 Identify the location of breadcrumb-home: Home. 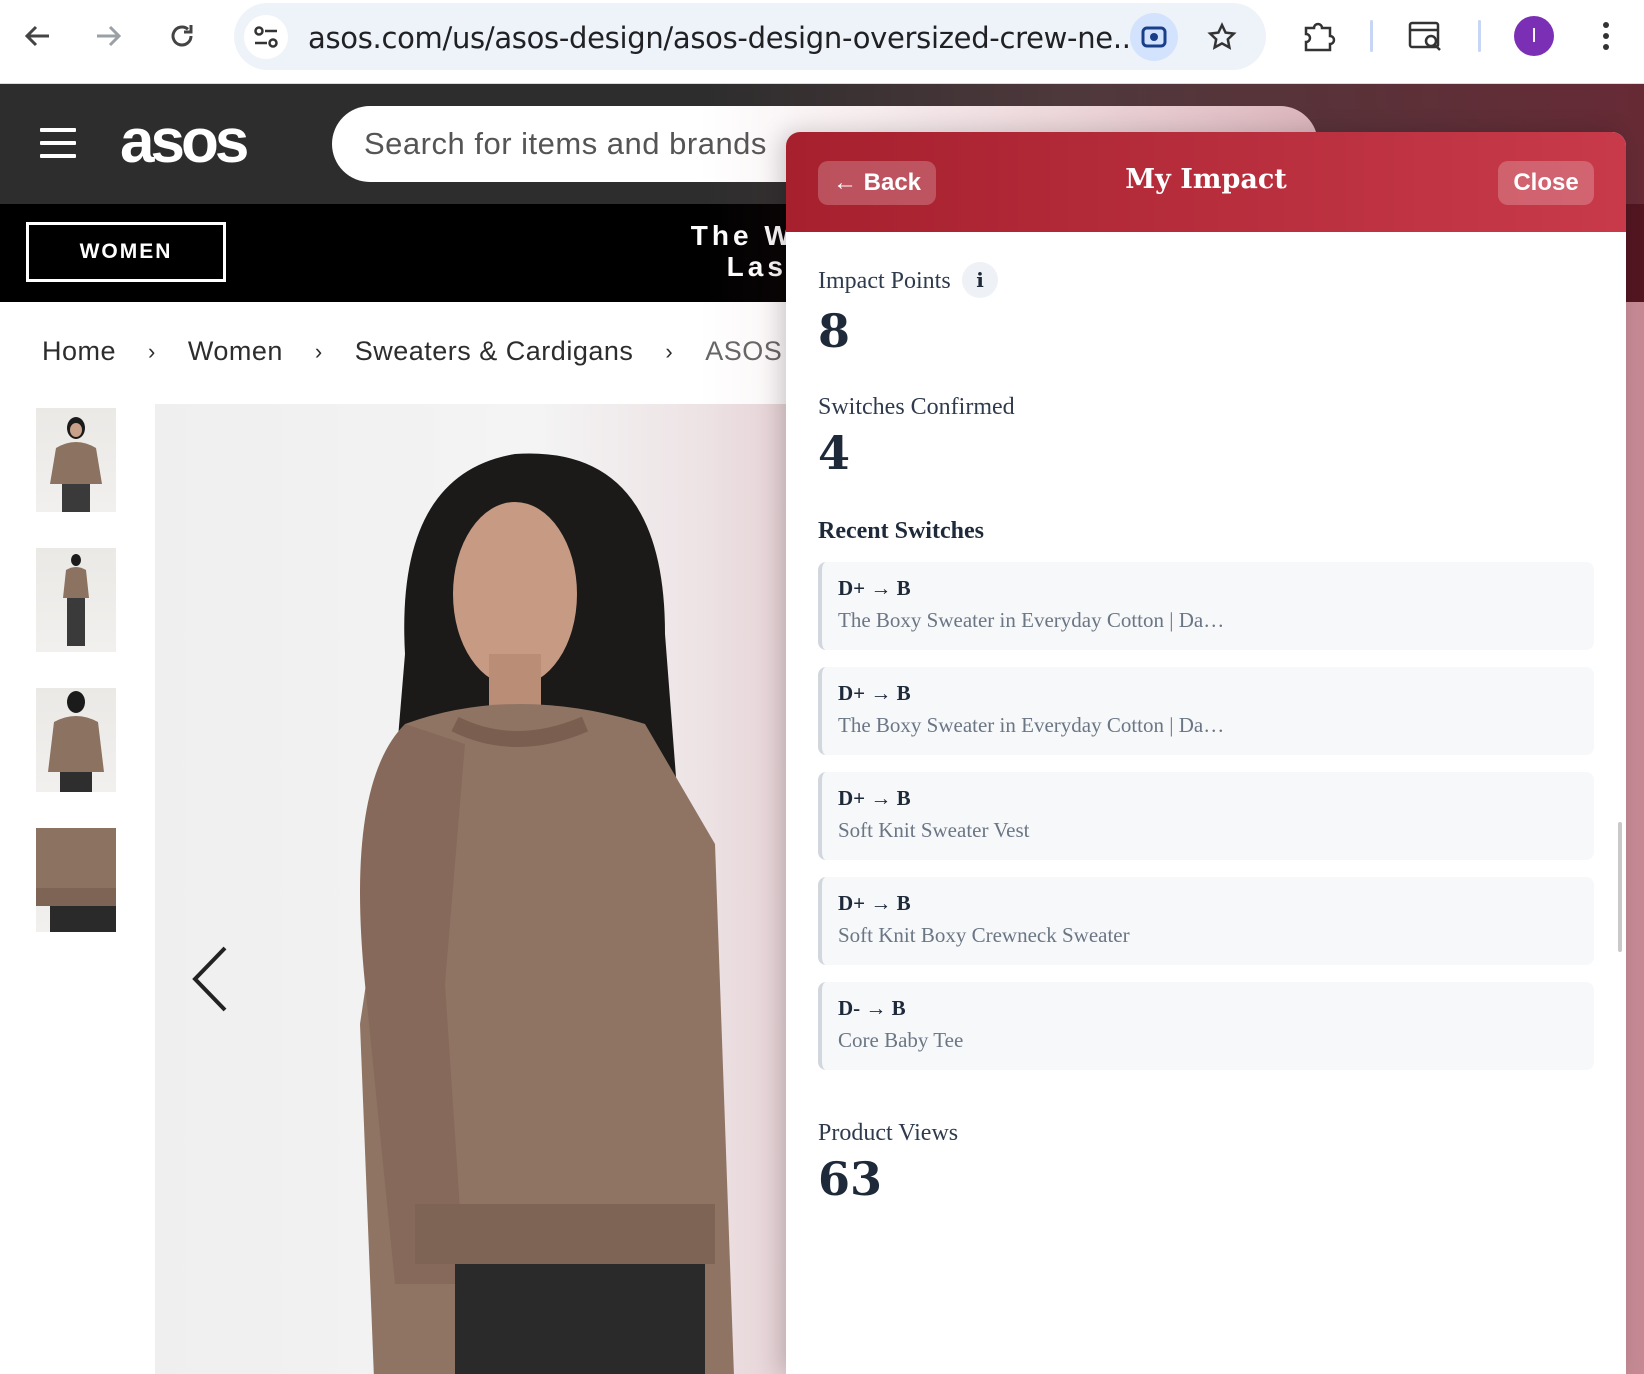
(79, 351).